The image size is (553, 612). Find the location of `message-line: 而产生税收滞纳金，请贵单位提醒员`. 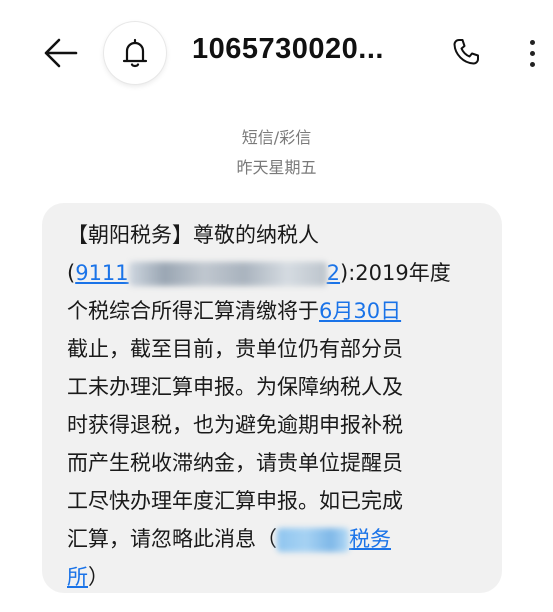

message-line: 而产生税收滞纳金，请贵单位提醒员 is located at coordinates (235, 463).